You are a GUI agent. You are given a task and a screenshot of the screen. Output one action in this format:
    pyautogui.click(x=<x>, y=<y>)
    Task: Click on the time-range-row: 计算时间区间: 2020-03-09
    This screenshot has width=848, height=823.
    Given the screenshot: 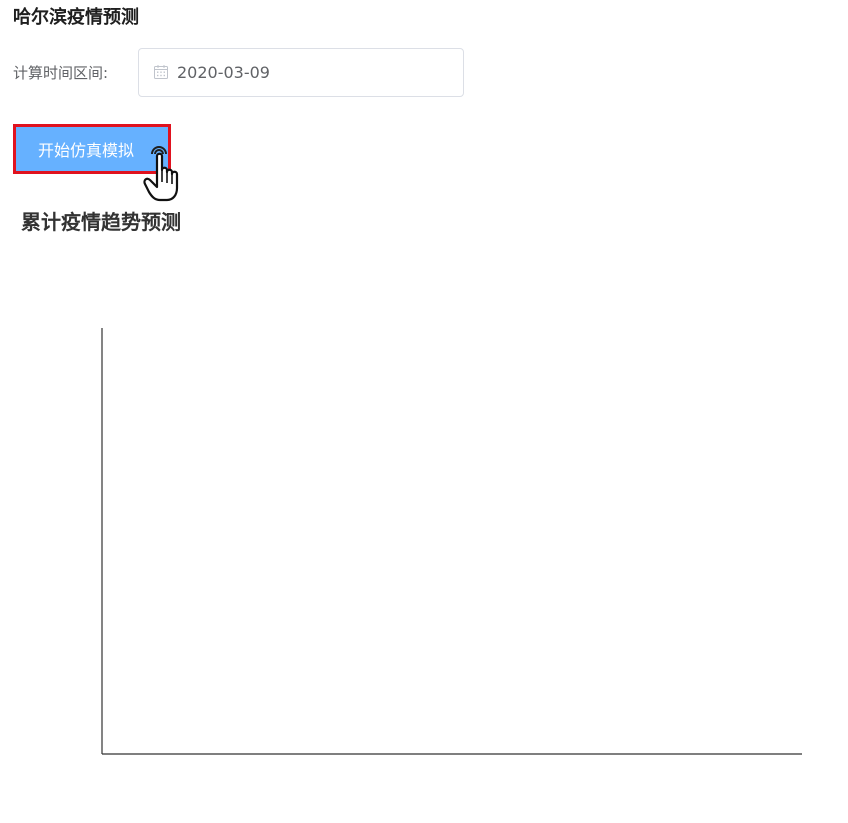 What is the action you would take?
    pyautogui.click(x=238, y=72)
    